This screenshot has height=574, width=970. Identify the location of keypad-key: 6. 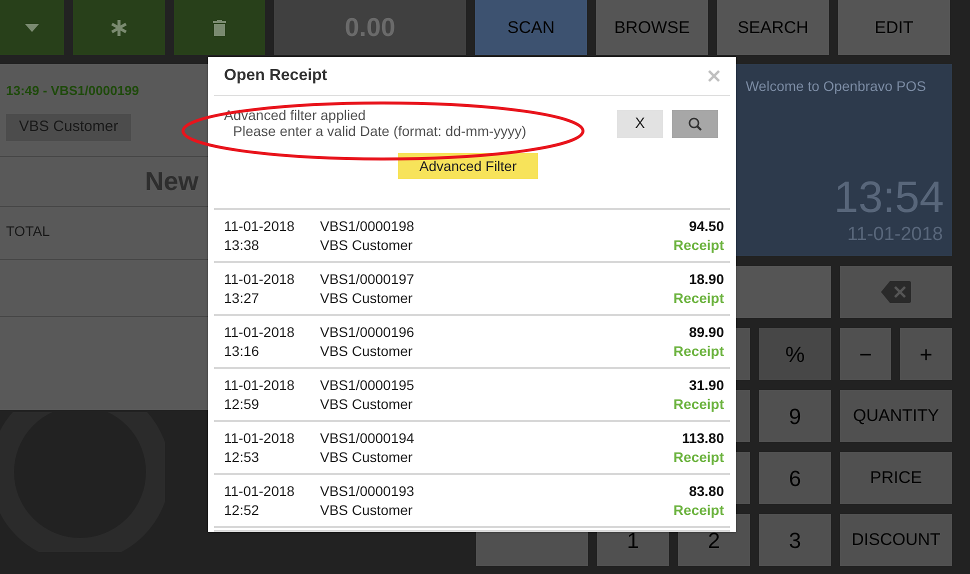
(795, 478).